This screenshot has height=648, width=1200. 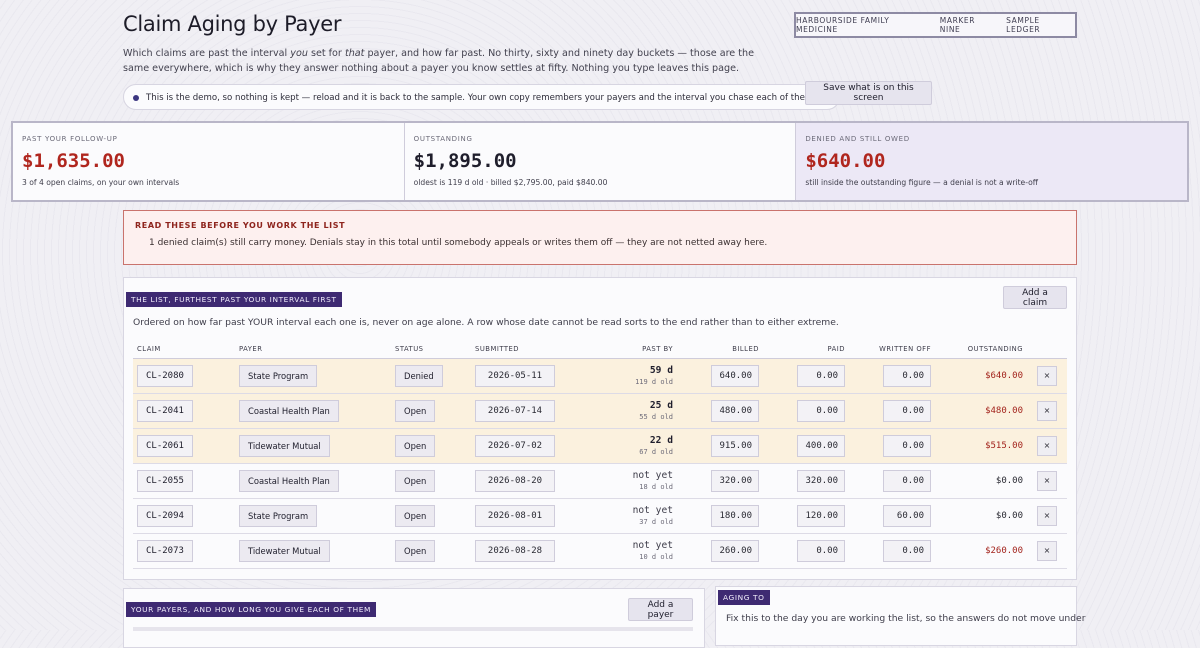 I want to click on claim-id-input: CL-2094, so click(x=165, y=515).